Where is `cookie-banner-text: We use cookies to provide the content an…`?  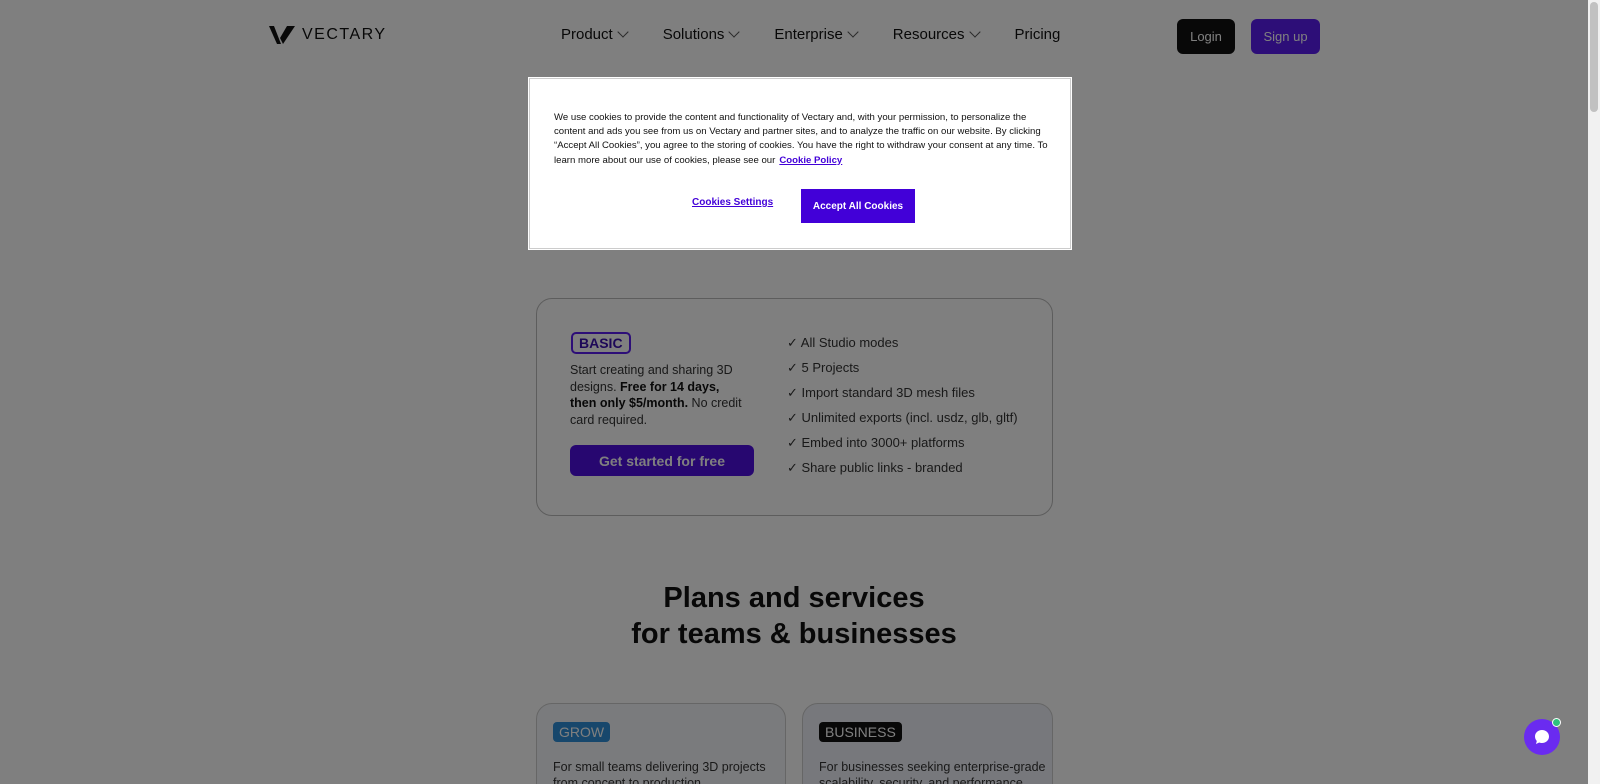
cookie-banner-text: We use cookies to provide the content an… is located at coordinates (802, 139).